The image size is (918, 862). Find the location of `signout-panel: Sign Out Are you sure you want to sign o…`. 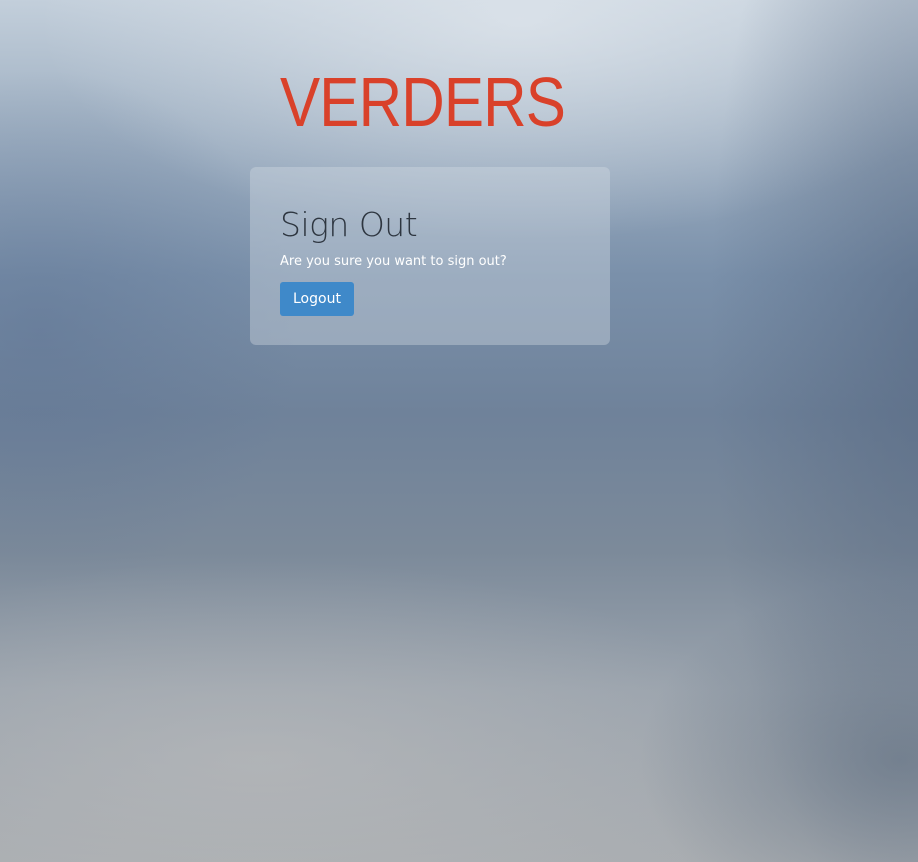

signout-panel: Sign Out Are you sure you want to sign o… is located at coordinates (430, 256).